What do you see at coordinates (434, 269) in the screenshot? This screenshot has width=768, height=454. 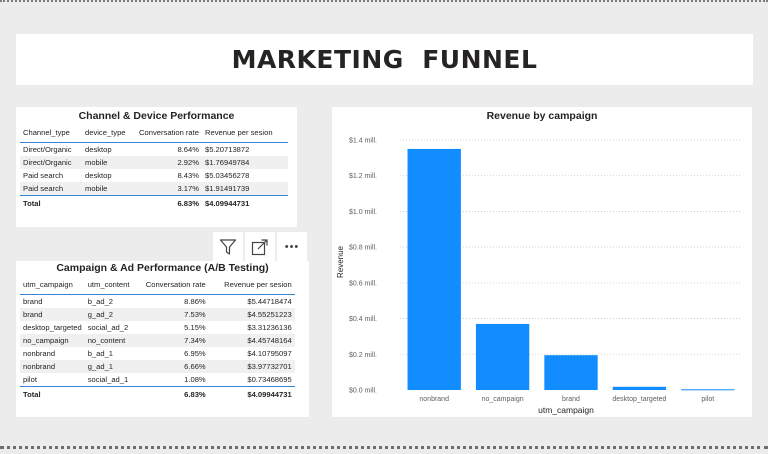 I see `bar-nonbrand` at bounding box center [434, 269].